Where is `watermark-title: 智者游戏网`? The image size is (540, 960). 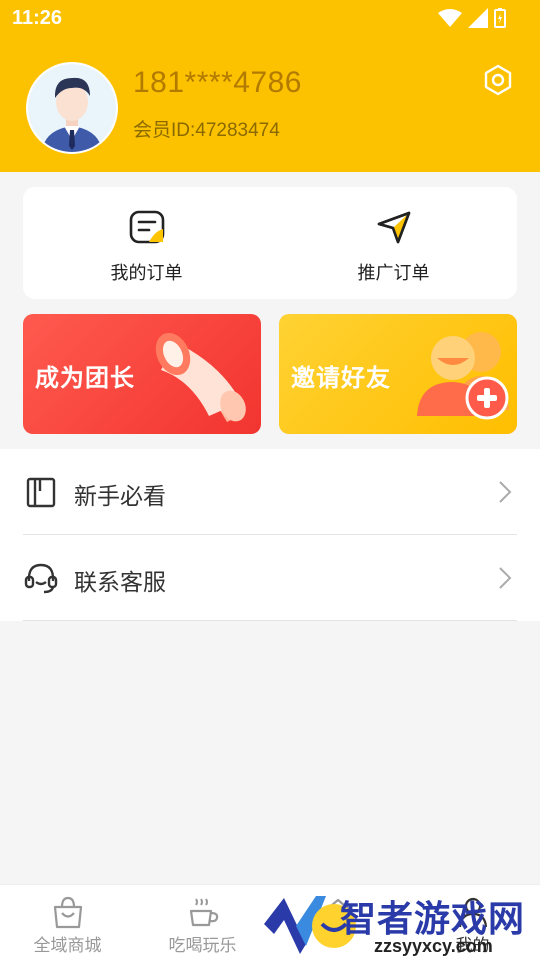
watermark-title: 智者游戏网 is located at coordinates (433, 918).